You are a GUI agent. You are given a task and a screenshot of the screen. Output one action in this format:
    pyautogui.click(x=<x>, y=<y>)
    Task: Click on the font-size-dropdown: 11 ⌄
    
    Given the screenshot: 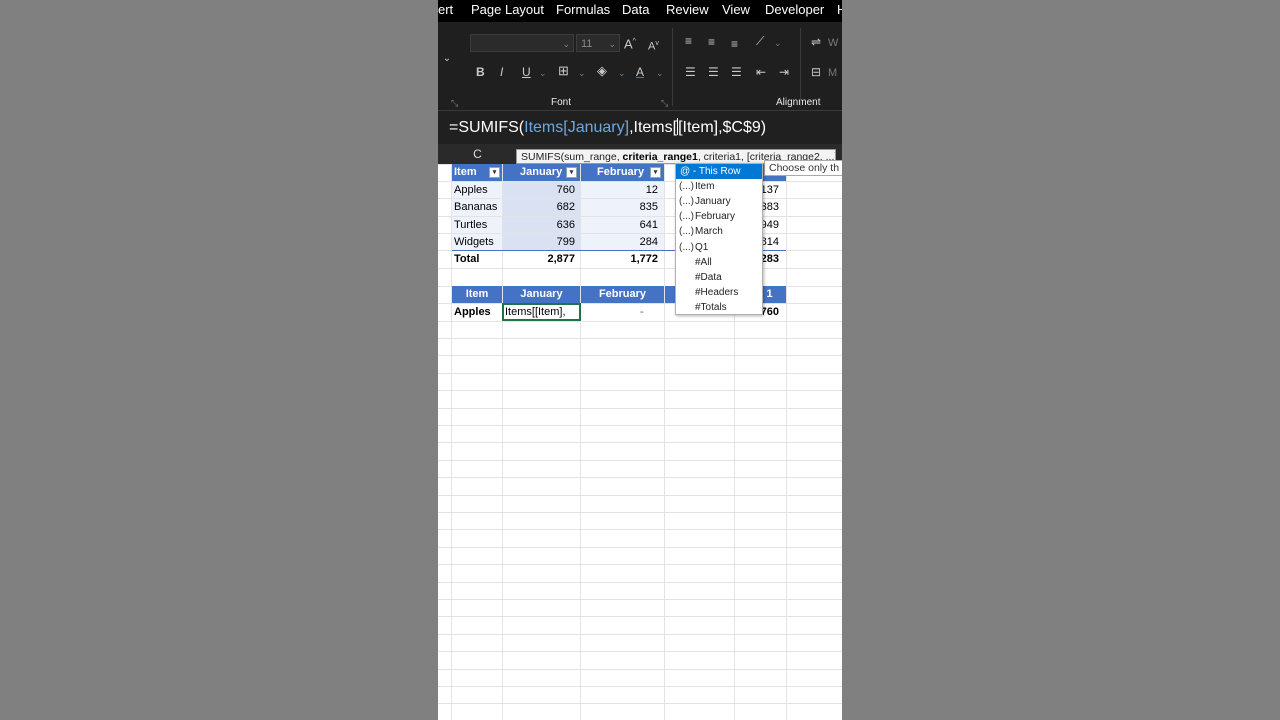 What is the action you would take?
    pyautogui.click(x=598, y=43)
    